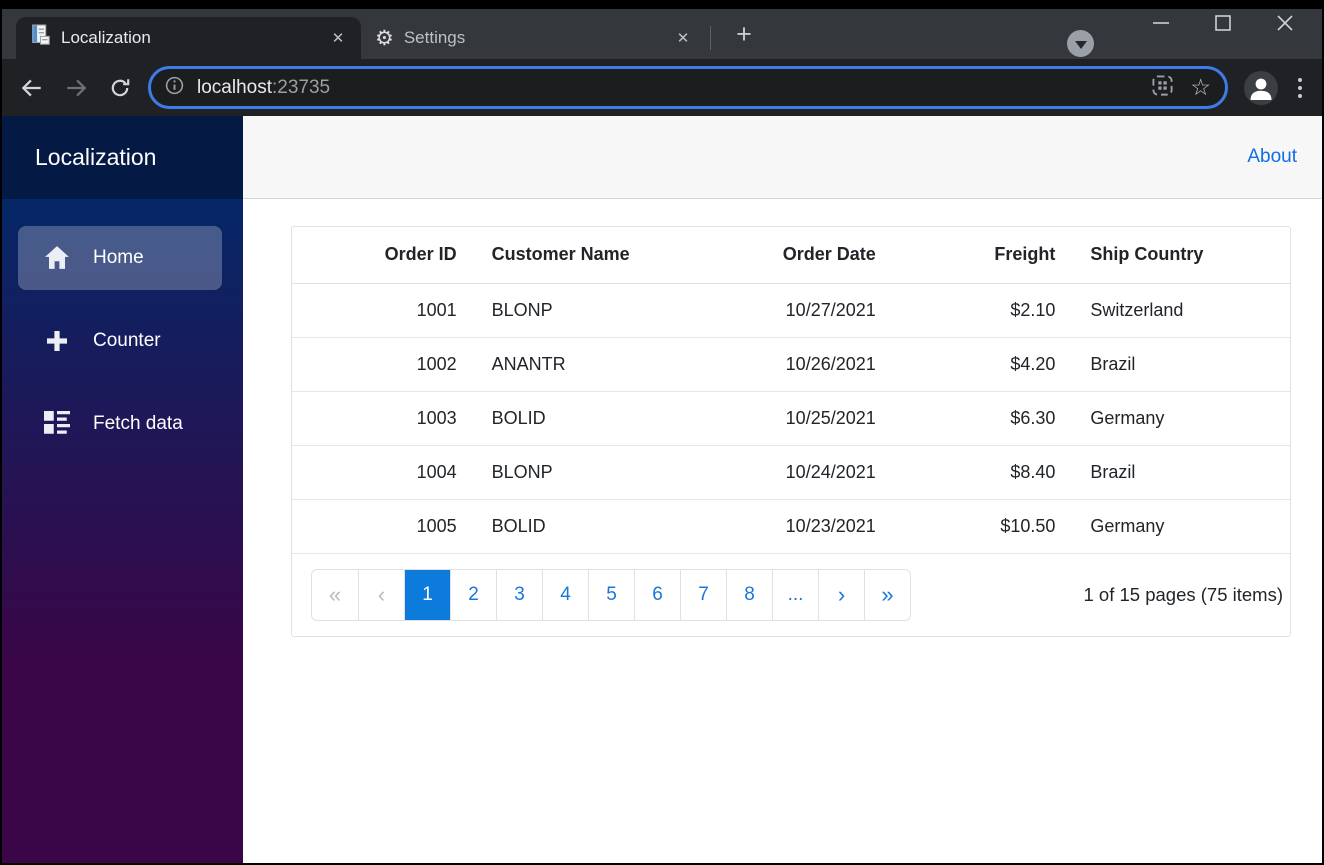  Describe the element at coordinates (1272, 157) in the screenshot. I see `about-link: About` at that location.